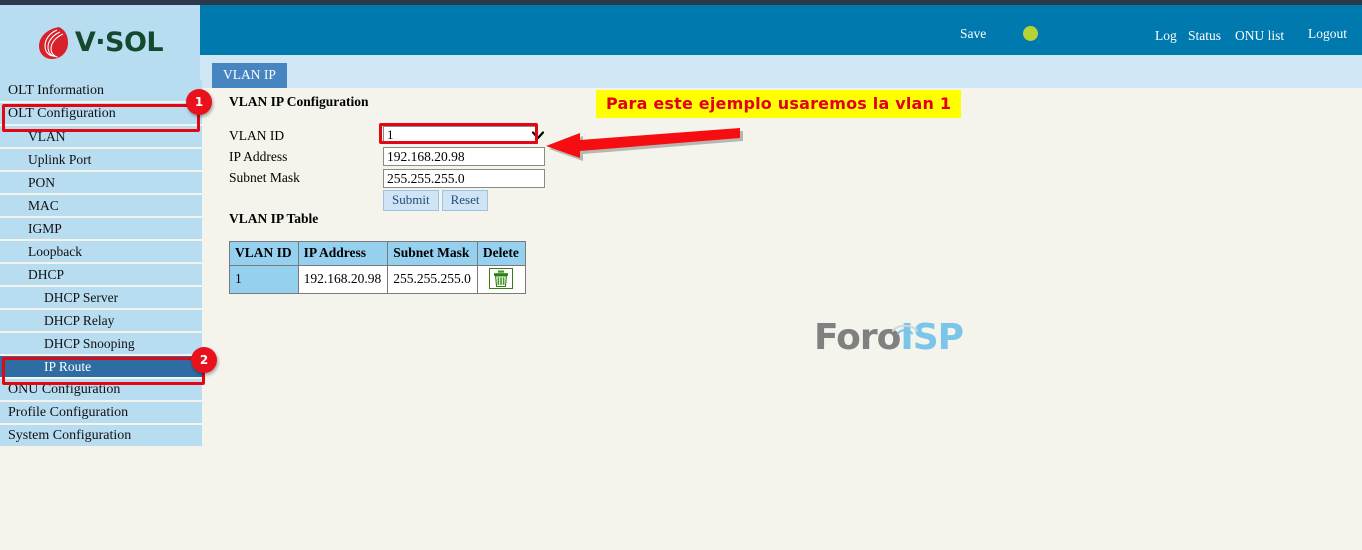  What do you see at coordinates (101, 435) in the screenshot?
I see `sidebar-item-system-configuration: System Configuration` at bounding box center [101, 435].